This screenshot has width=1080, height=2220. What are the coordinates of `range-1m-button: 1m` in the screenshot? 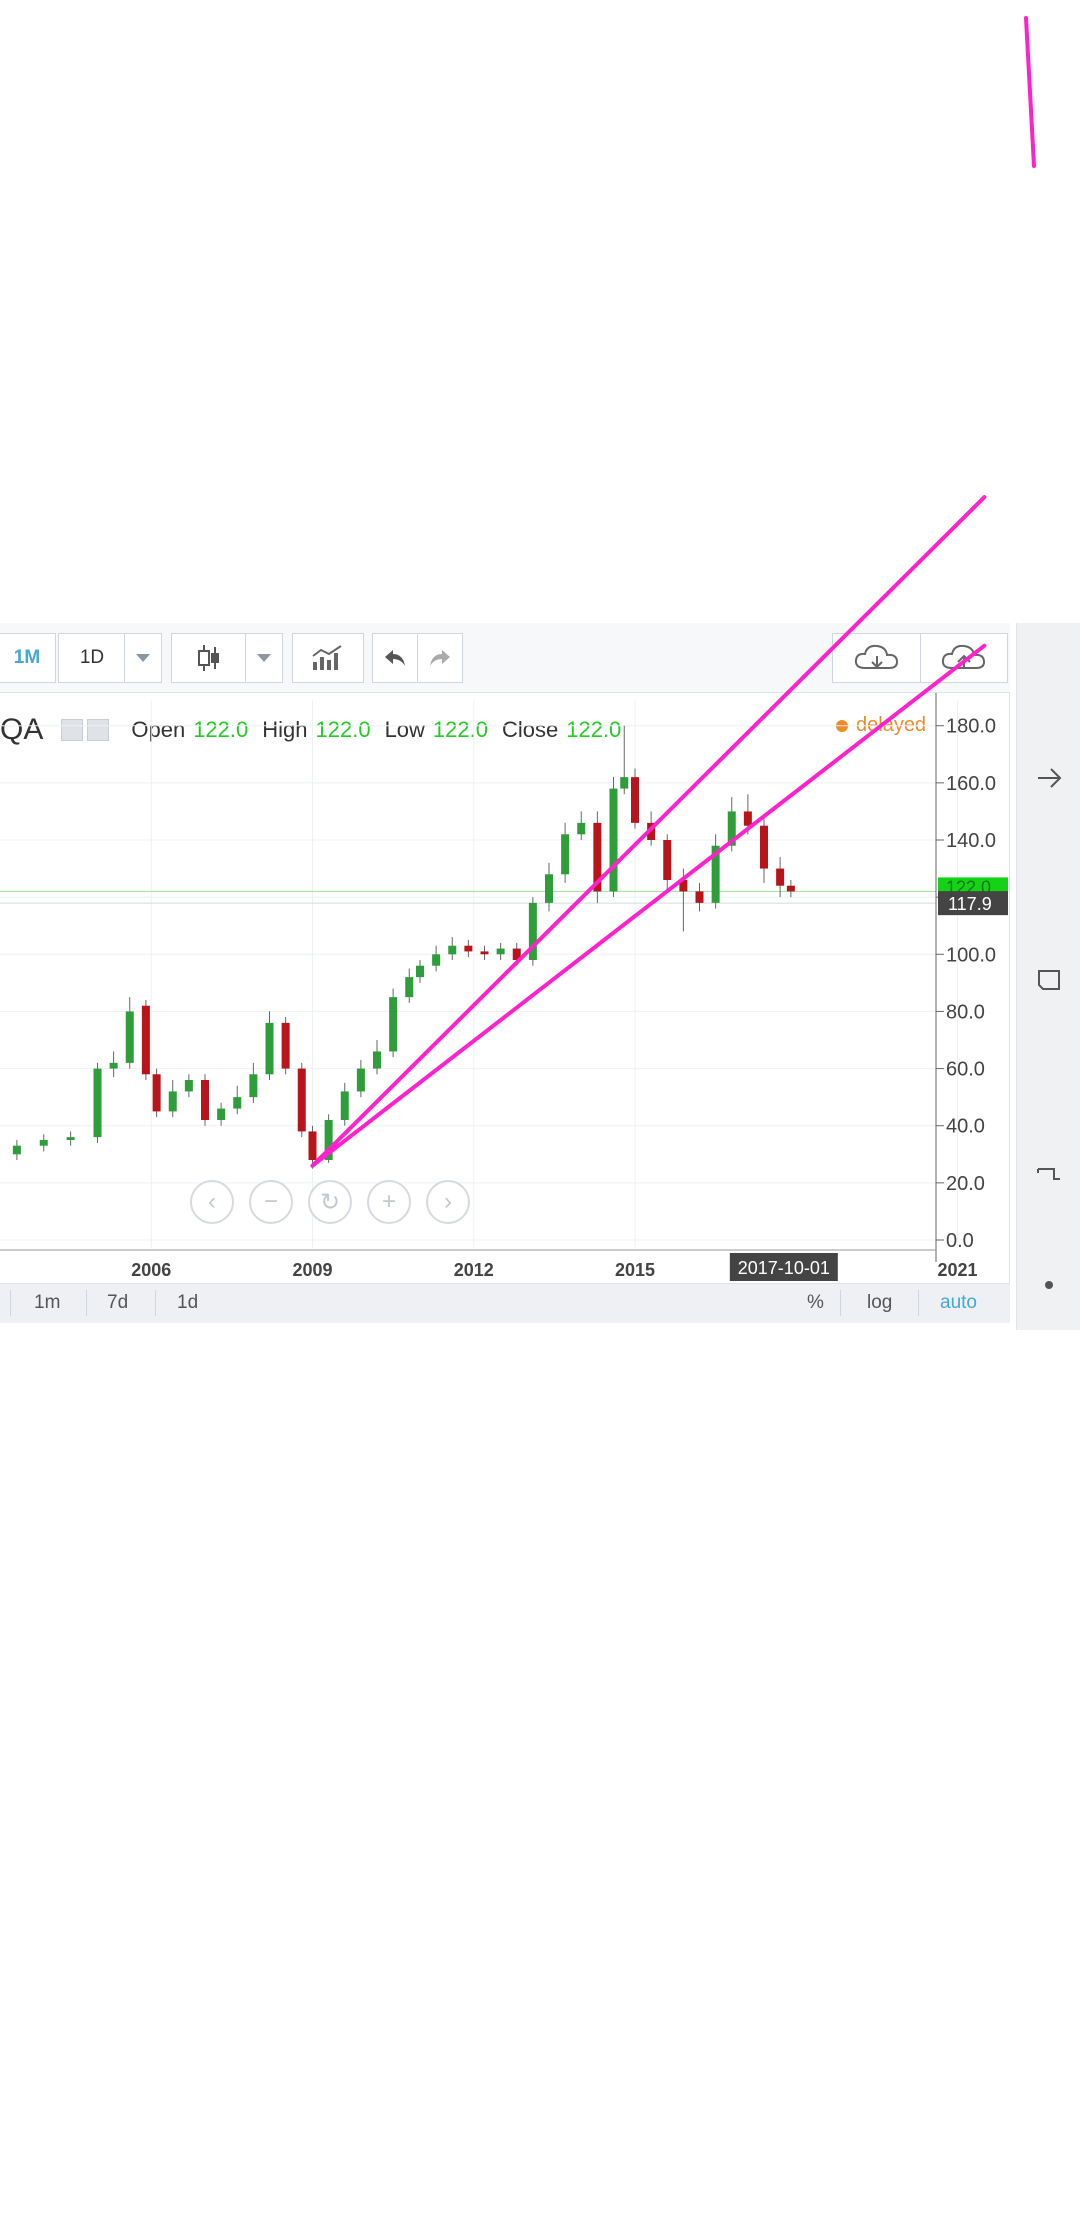 It's located at (47, 1303).